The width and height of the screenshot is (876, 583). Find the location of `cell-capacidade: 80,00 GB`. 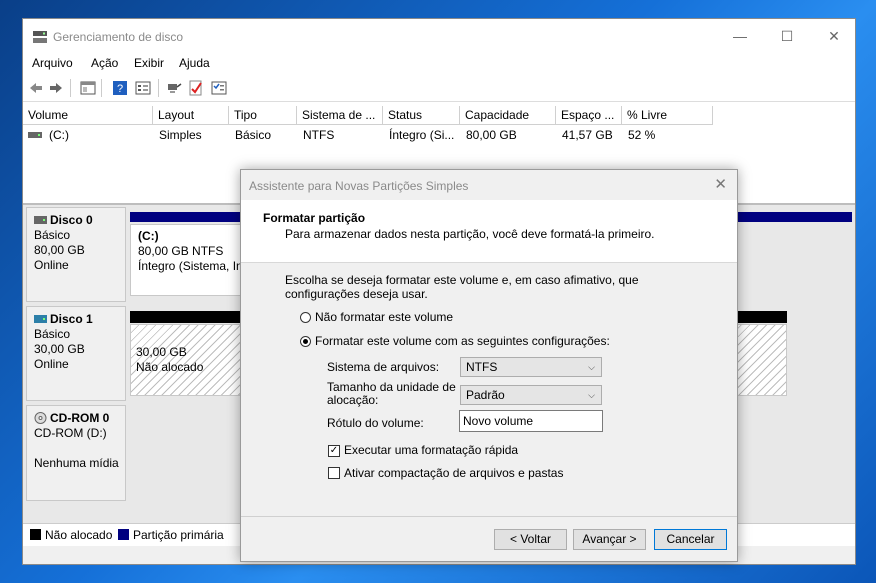

cell-capacidade: 80,00 GB is located at coordinates (491, 135).